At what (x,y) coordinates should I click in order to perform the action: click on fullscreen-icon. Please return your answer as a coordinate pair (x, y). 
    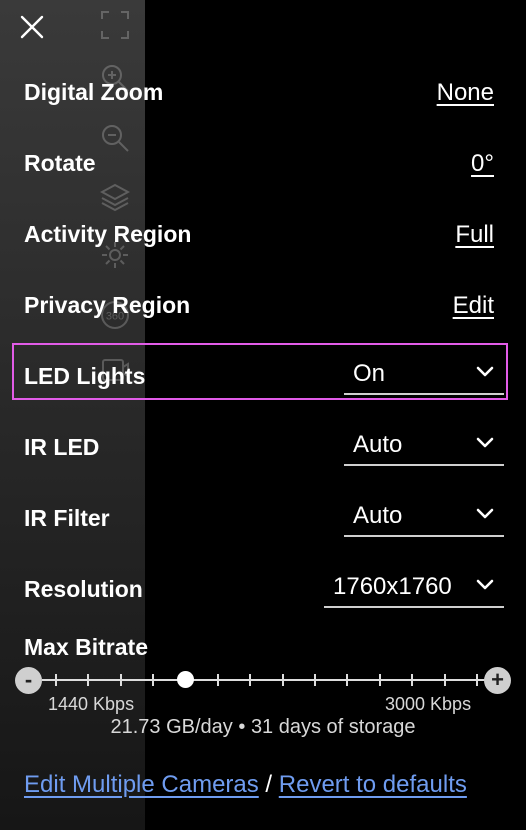
    Looking at the image, I should click on (115, 25).